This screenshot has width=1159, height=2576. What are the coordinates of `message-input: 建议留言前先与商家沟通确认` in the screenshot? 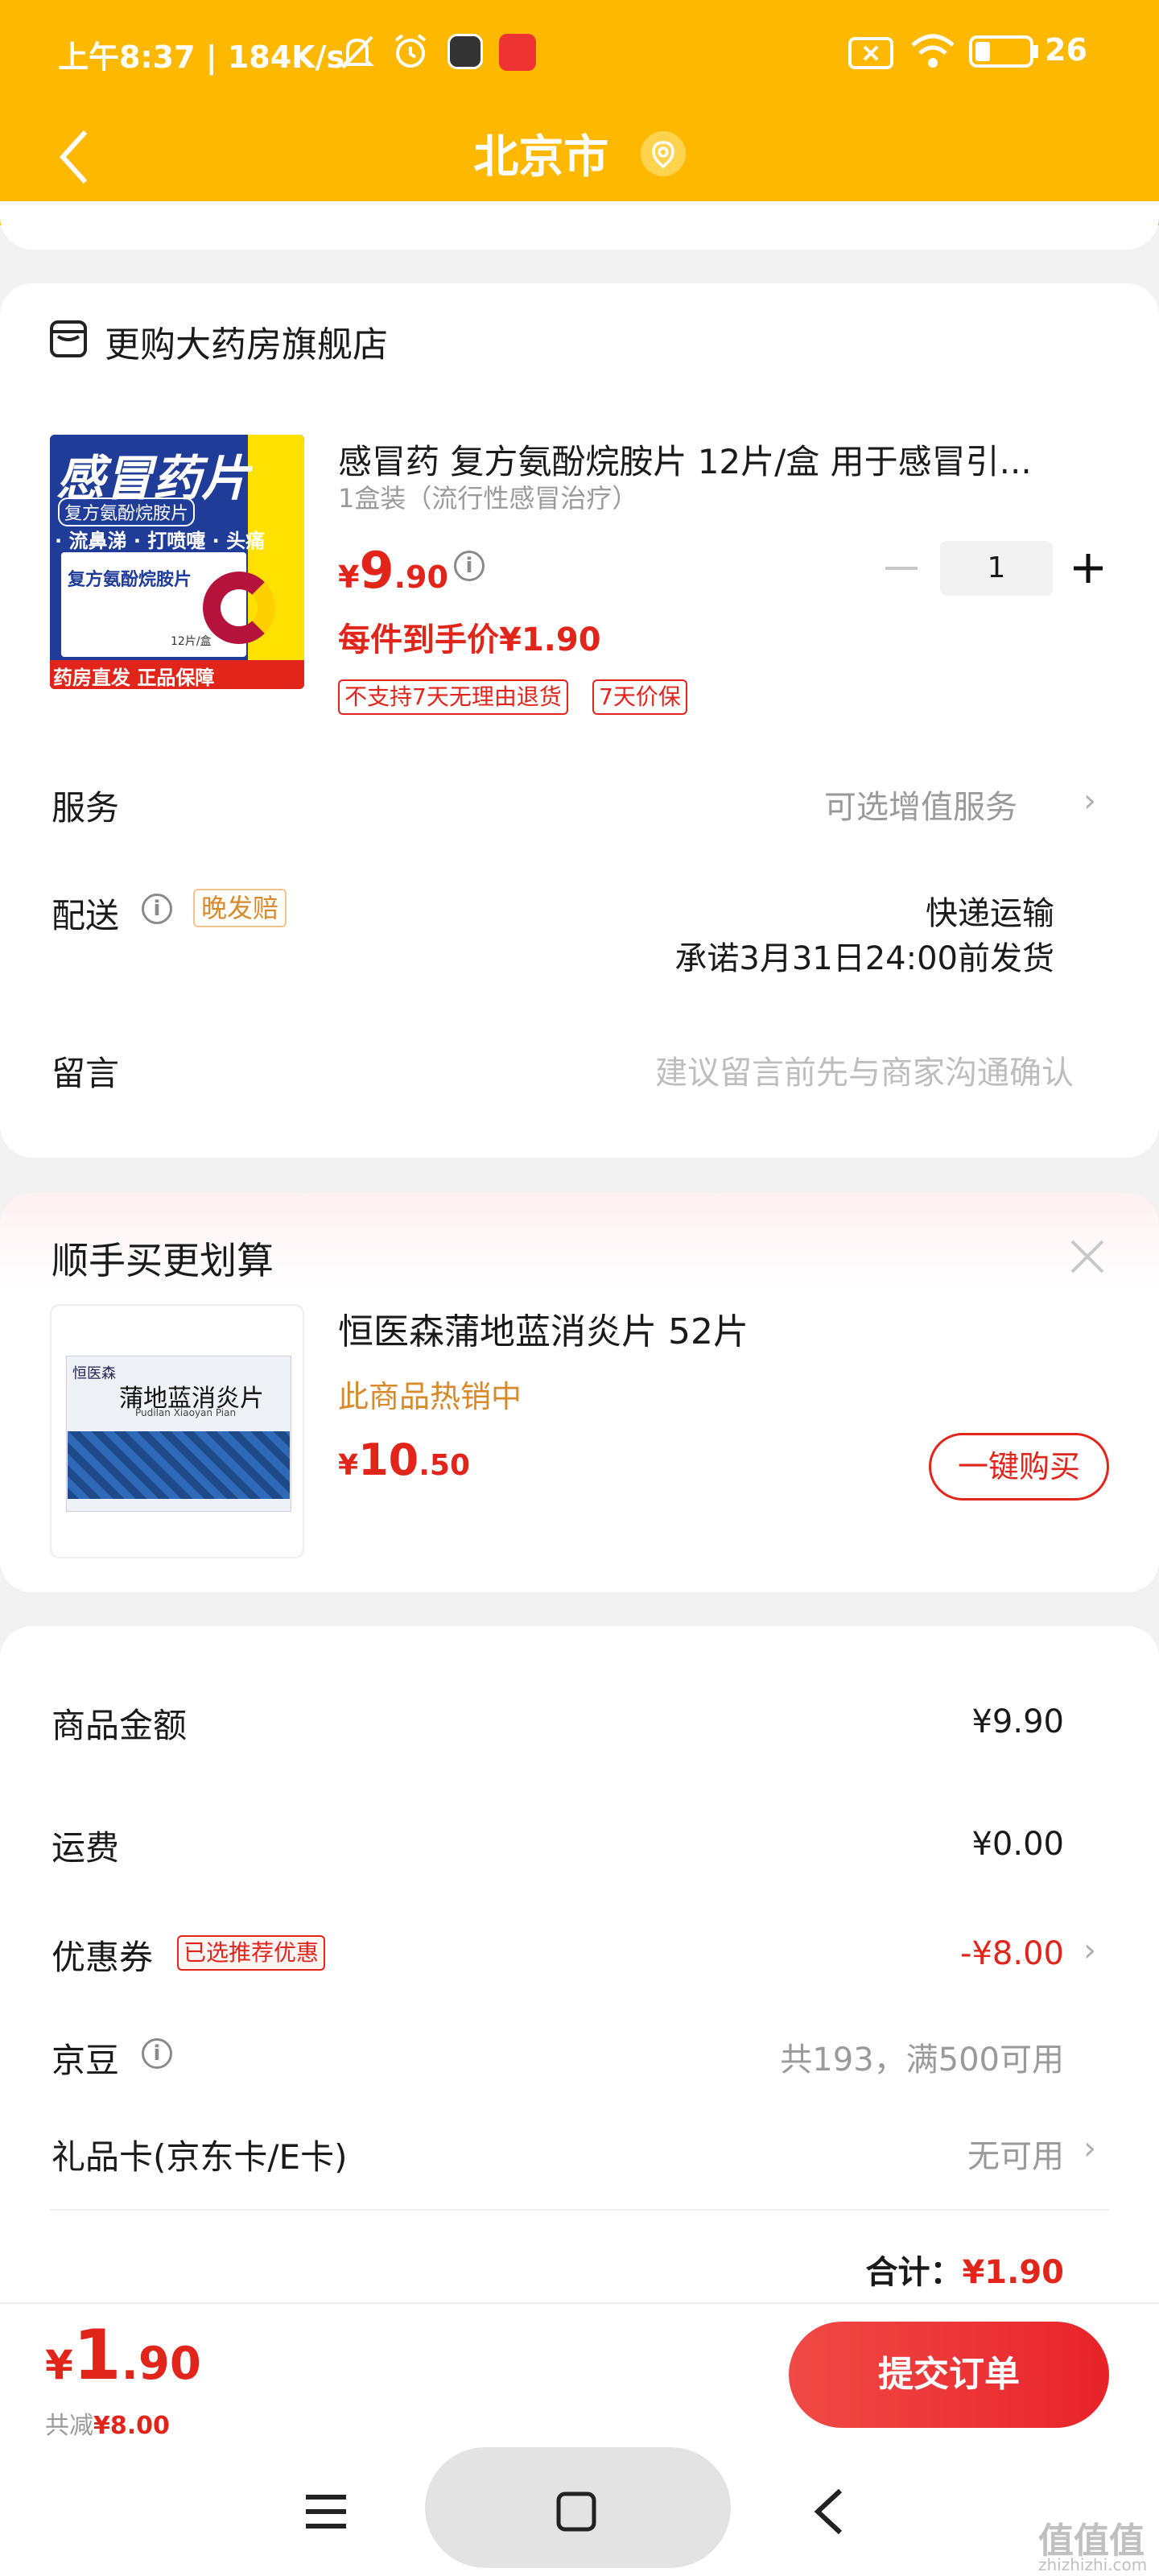 It's located at (864, 1069).